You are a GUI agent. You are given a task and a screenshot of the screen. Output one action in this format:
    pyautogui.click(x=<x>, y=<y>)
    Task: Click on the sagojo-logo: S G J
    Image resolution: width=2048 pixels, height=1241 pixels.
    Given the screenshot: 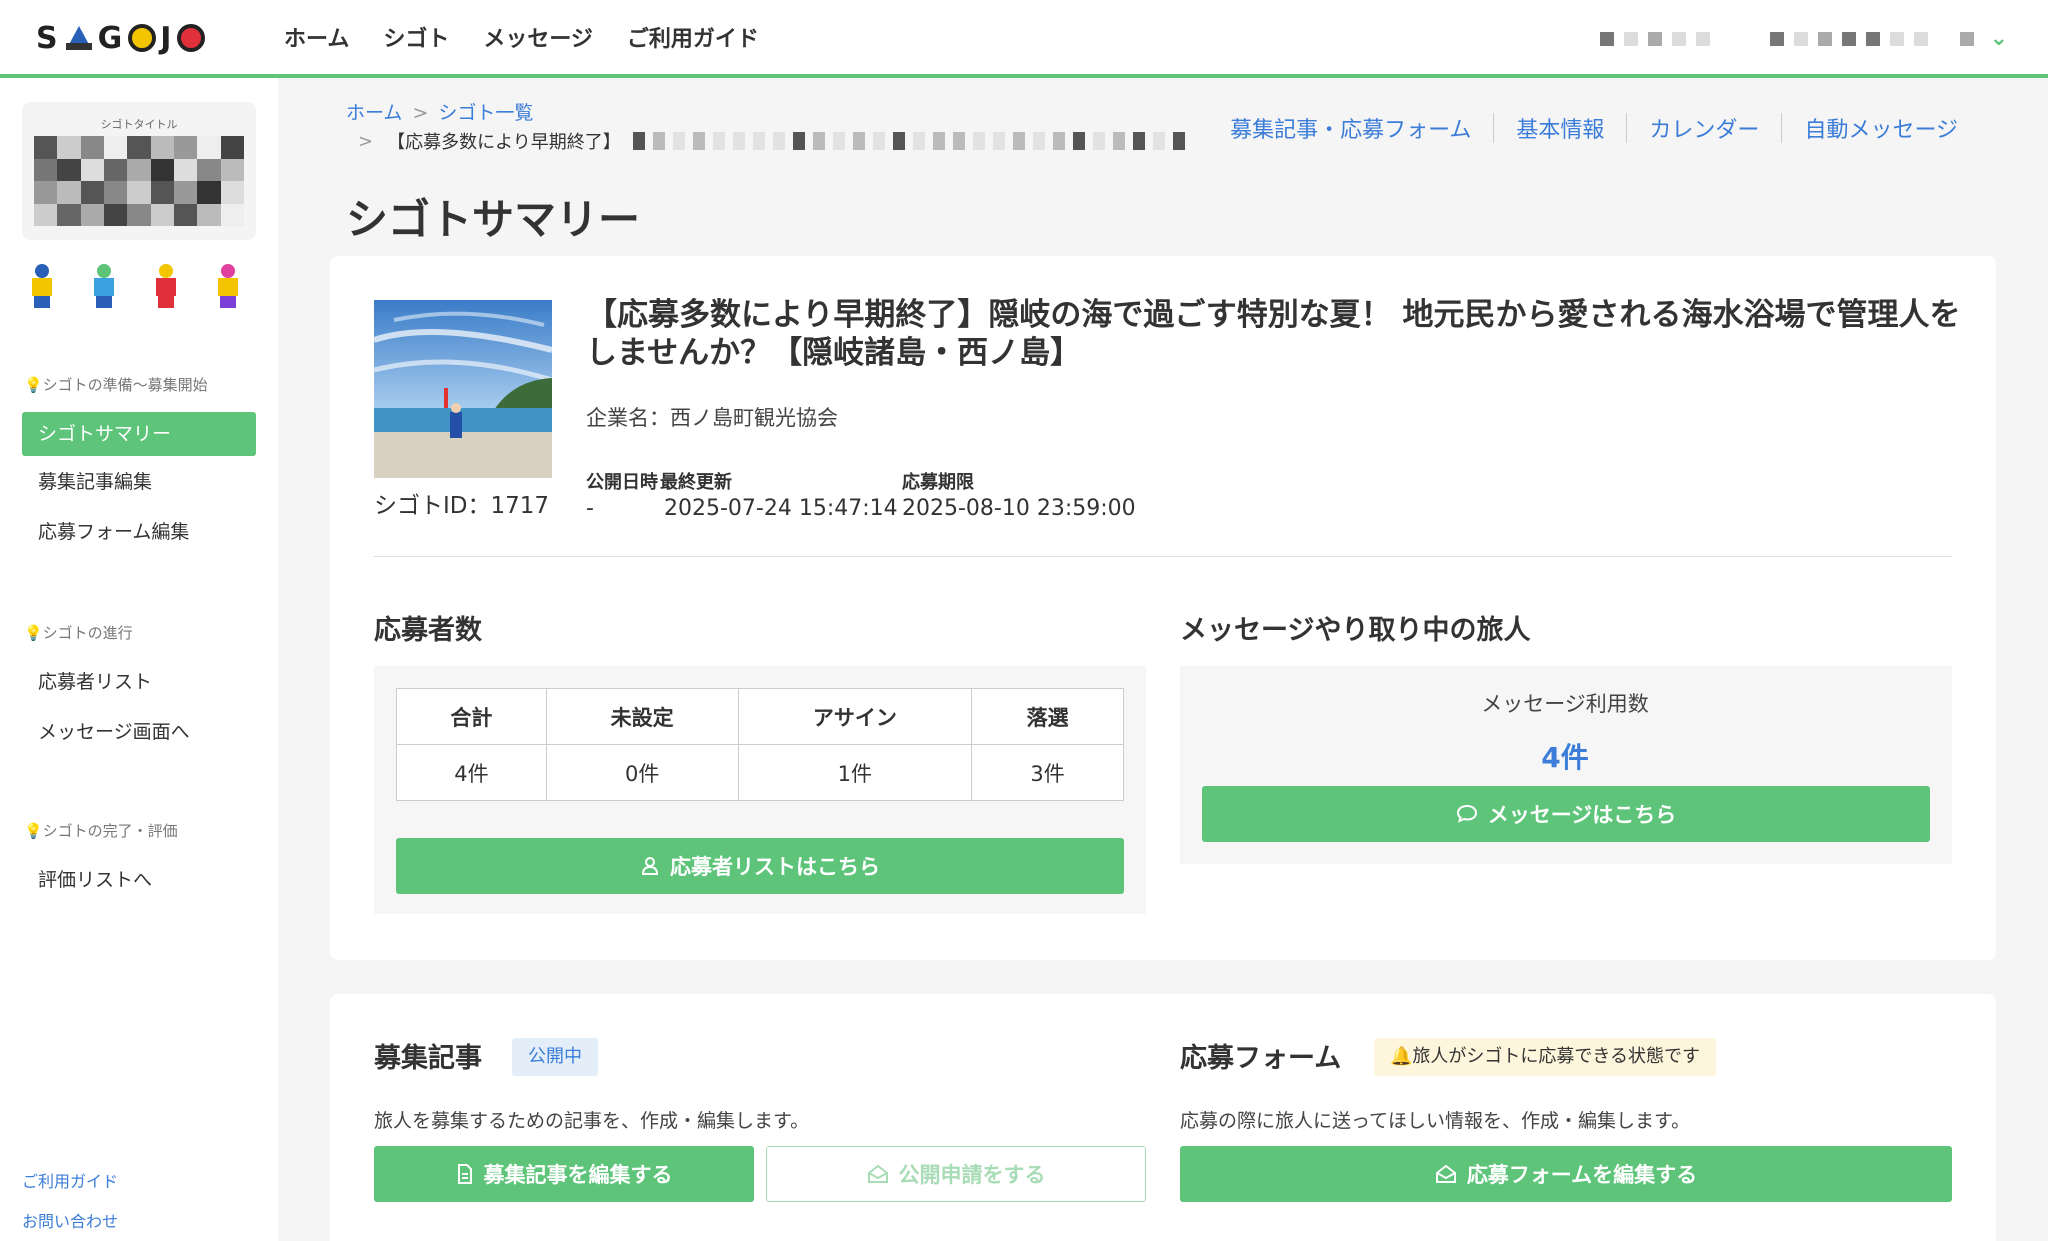 What is the action you would take?
    pyautogui.click(x=121, y=38)
    